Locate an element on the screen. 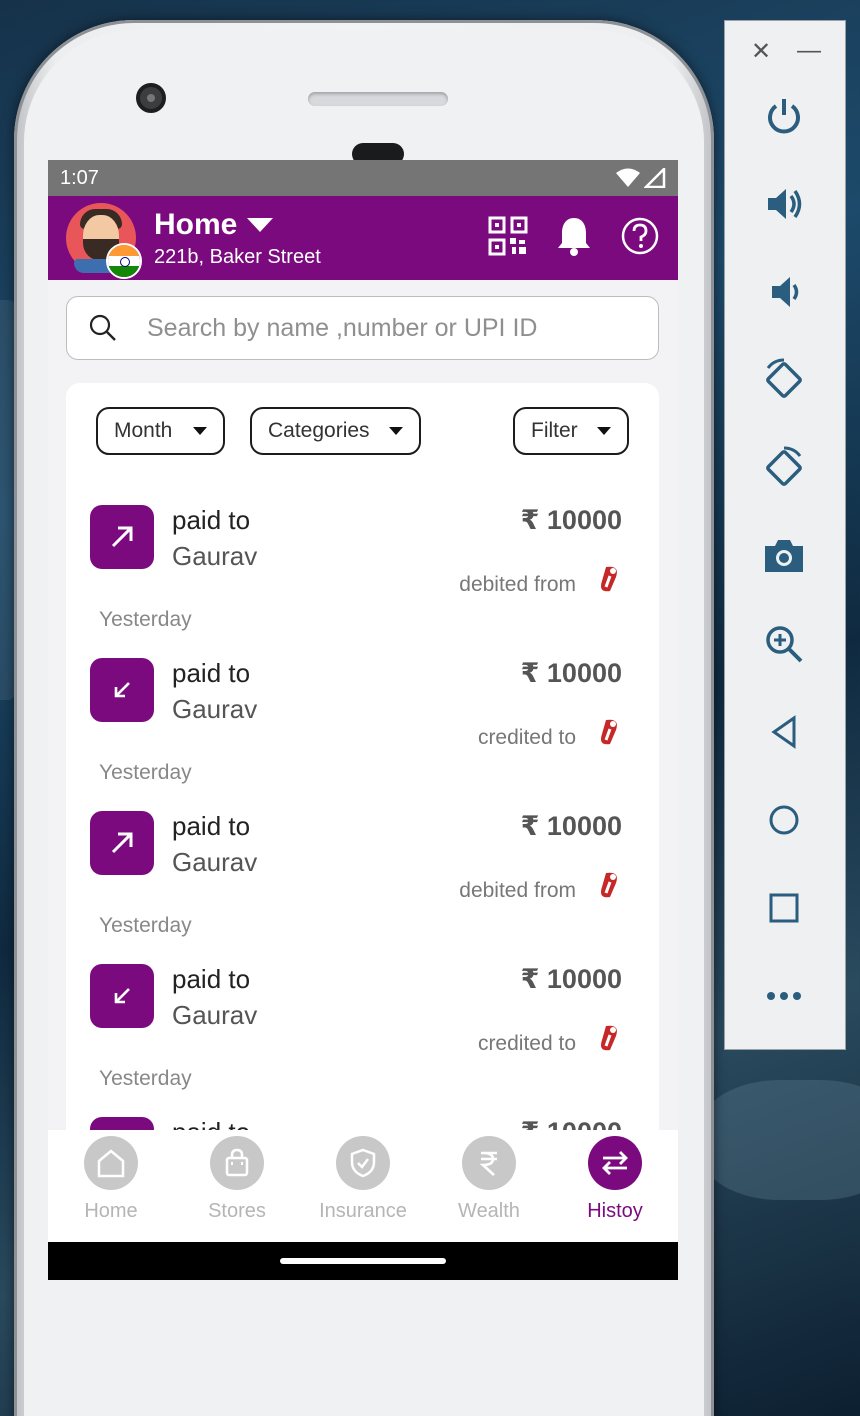  nav-label: Wealth is located at coordinates (489, 1211).